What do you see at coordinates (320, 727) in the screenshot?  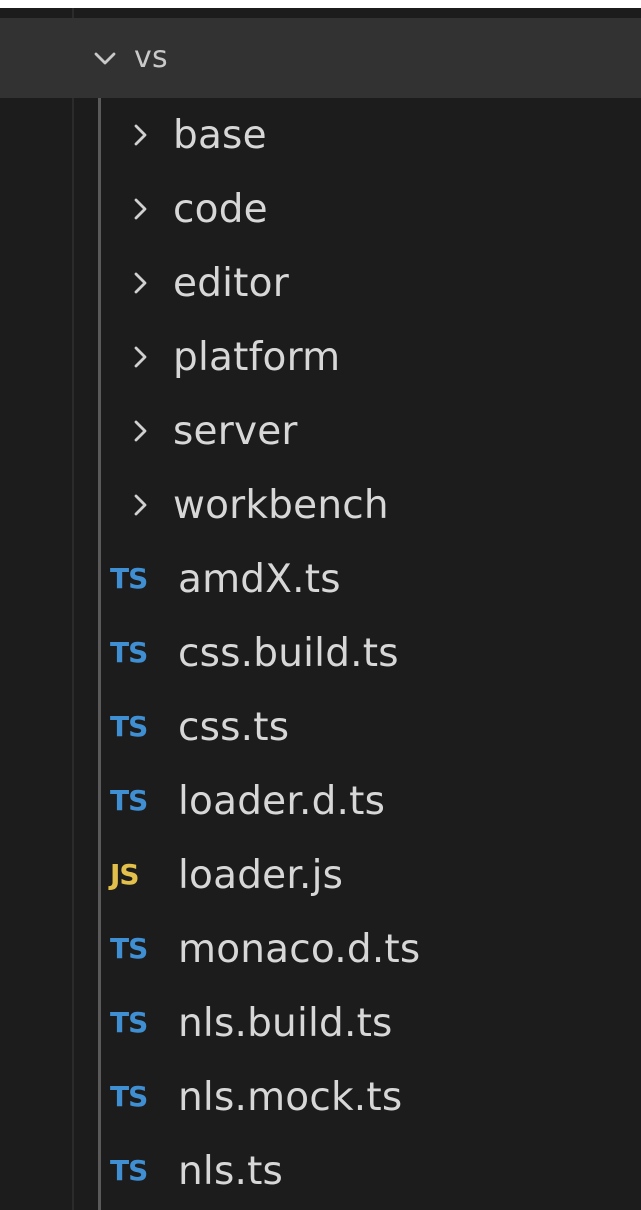 I see `file-css-ts: TS css.ts` at bounding box center [320, 727].